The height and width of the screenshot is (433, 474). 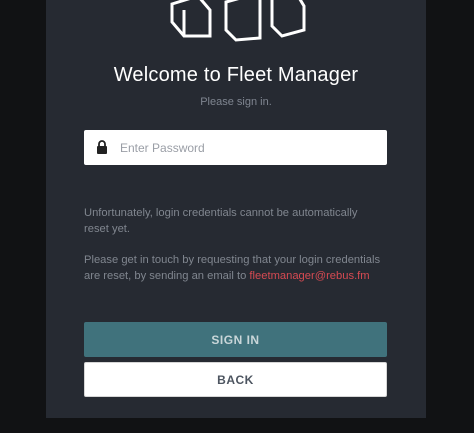 What do you see at coordinates (235, 379) in the screenshot?
I see `back-button: BACK` at bounding box center [235, 379].